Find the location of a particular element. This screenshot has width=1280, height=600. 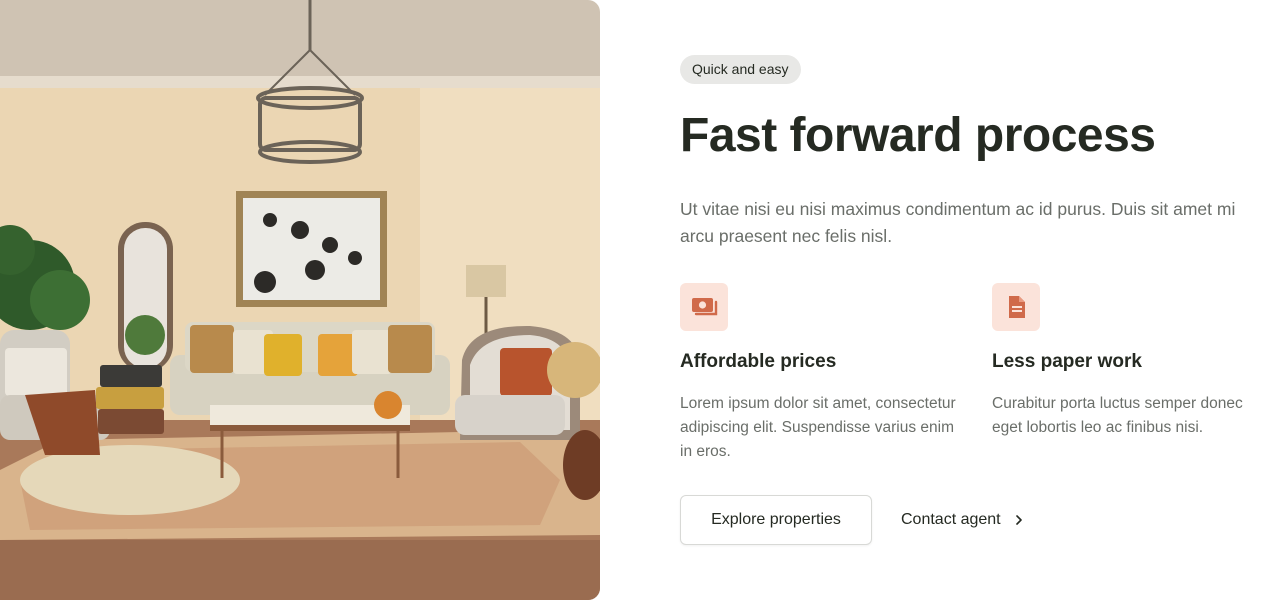

page-title: Fast forward process is located at coordinates (918, 135).